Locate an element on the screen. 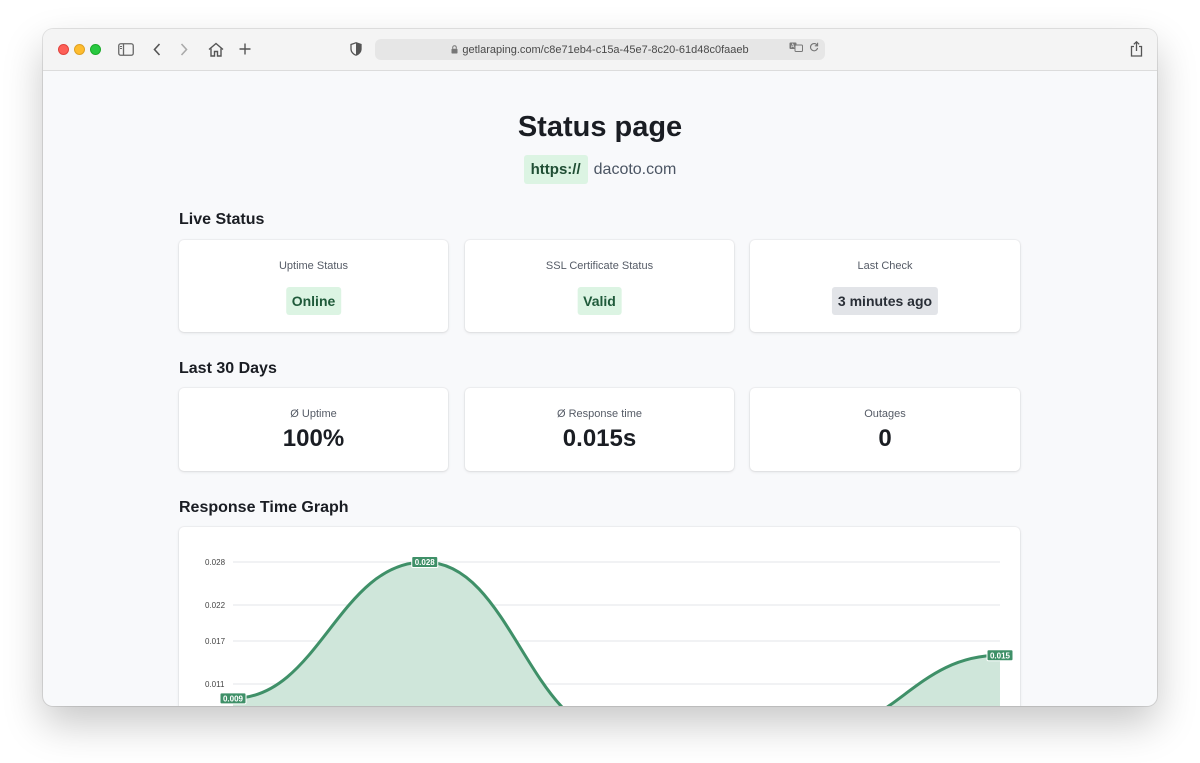 The image size is (1200, 763). close-window-button is located at coordinates (63, 49).